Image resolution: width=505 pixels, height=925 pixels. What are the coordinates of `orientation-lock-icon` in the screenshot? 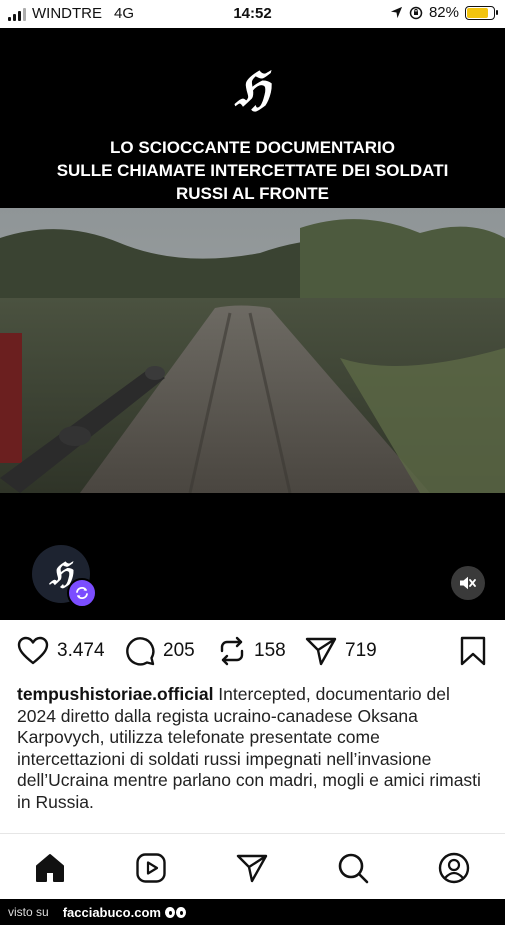 It's located at (416, 12).